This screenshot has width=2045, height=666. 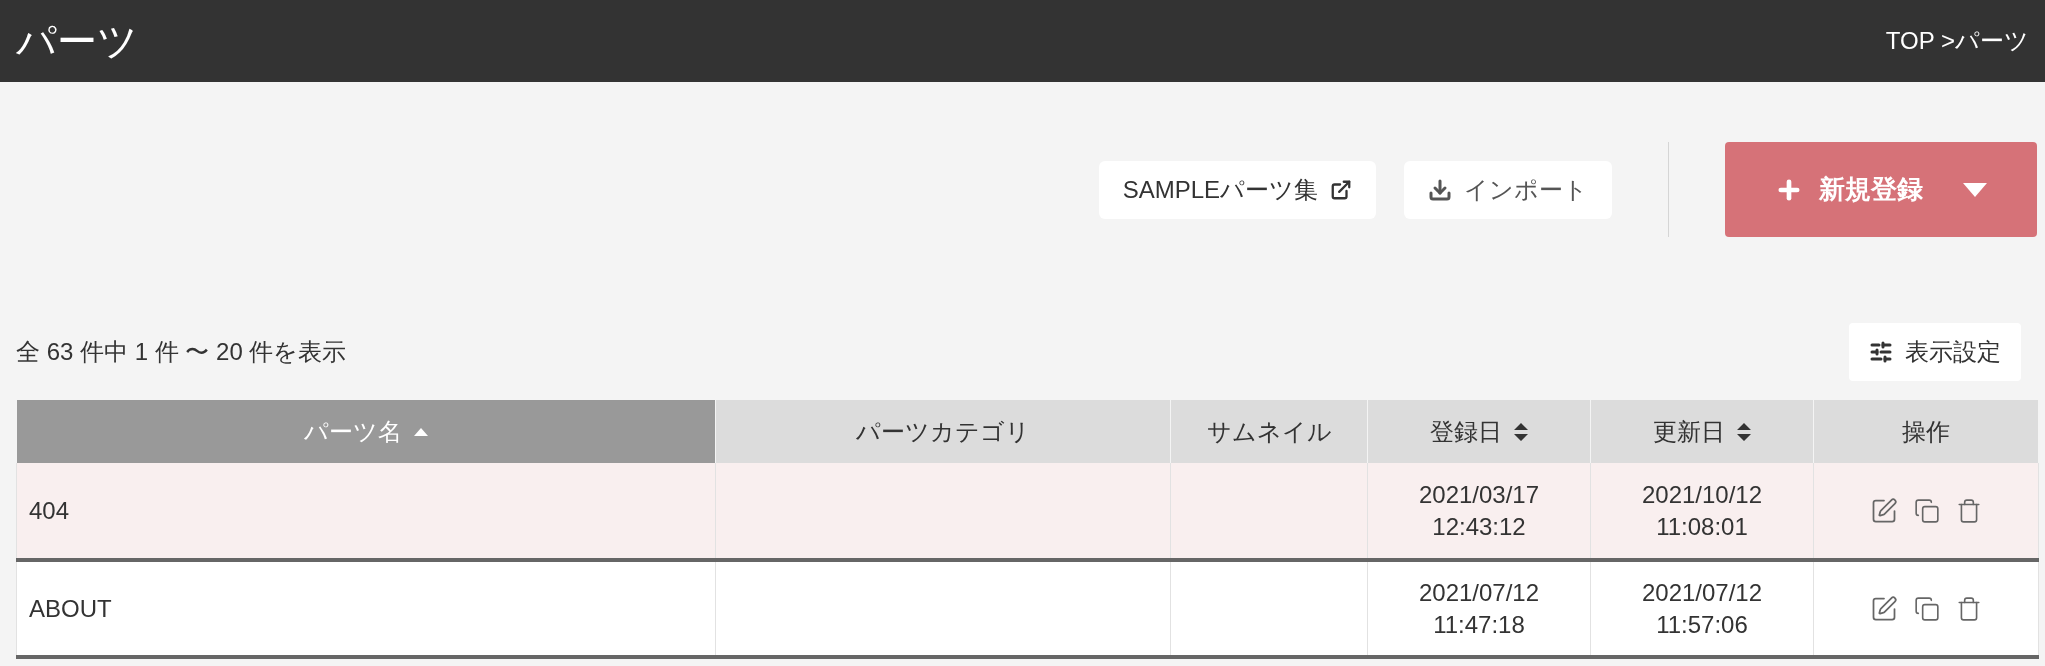 What do you see at coordinates (366, 511) in the screenshot?
I see `table-cell: 404` at bounding box center [366, 511].